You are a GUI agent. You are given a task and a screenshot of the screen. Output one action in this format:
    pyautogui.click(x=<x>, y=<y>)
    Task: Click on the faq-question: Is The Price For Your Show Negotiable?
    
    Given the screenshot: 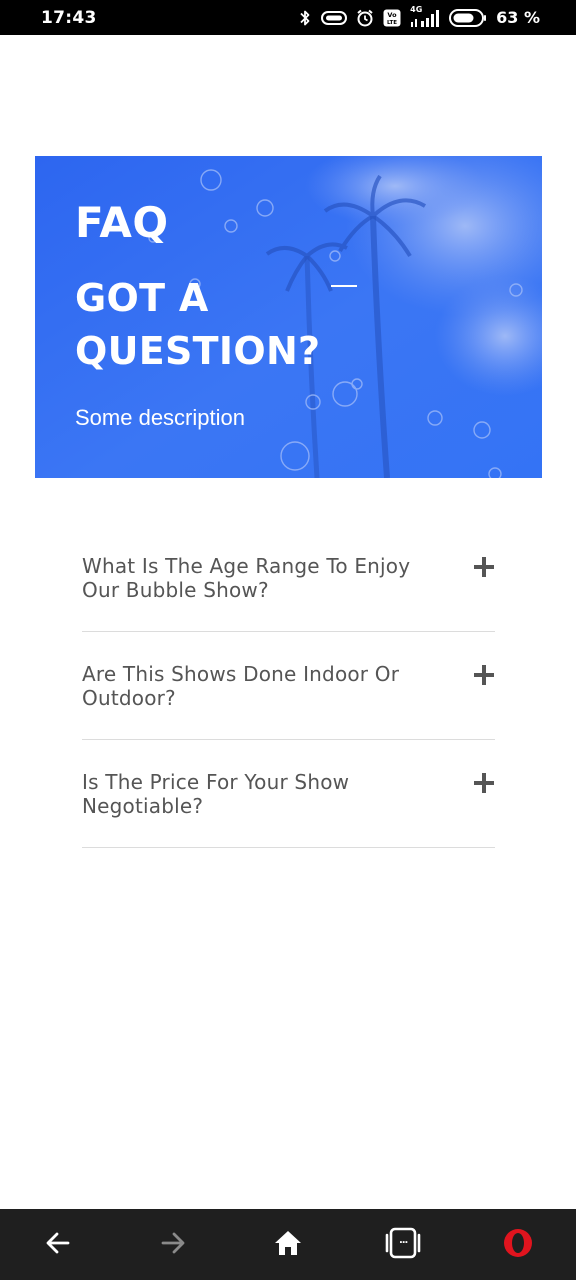 What is the action you would take?
    pyautogui.click(x=267, y=794)
    